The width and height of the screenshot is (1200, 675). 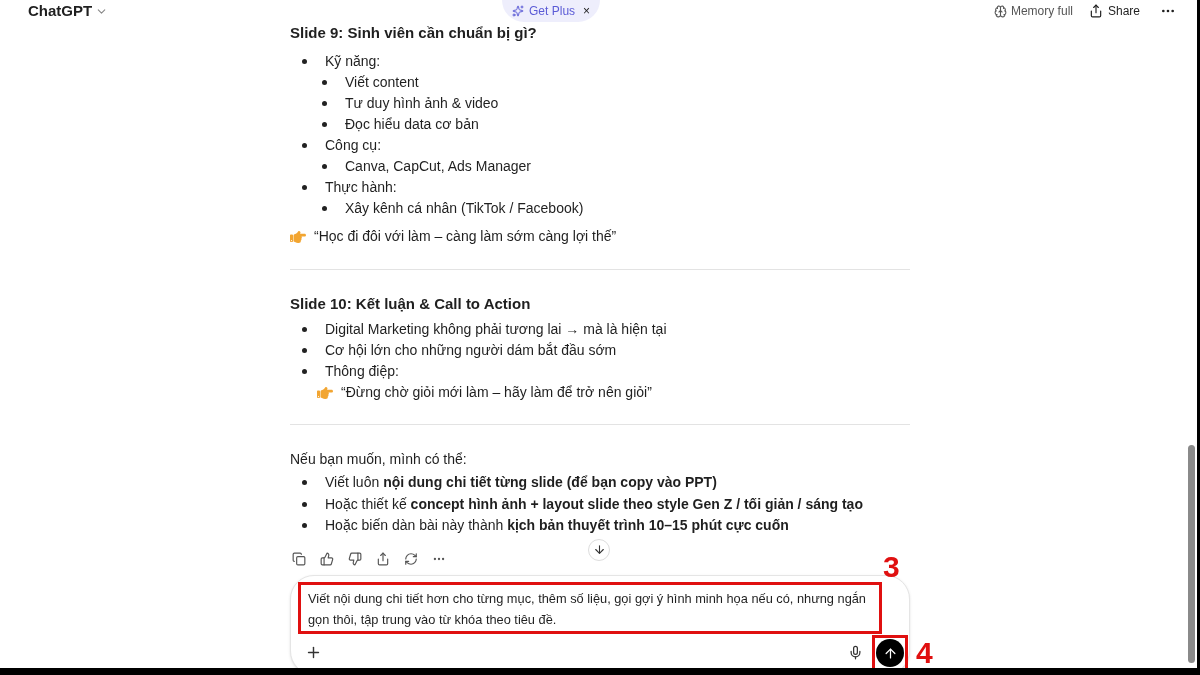 I want to click on section-heading: Slide 10: Kết luận & Call to Action, so click(x=411, y=303).